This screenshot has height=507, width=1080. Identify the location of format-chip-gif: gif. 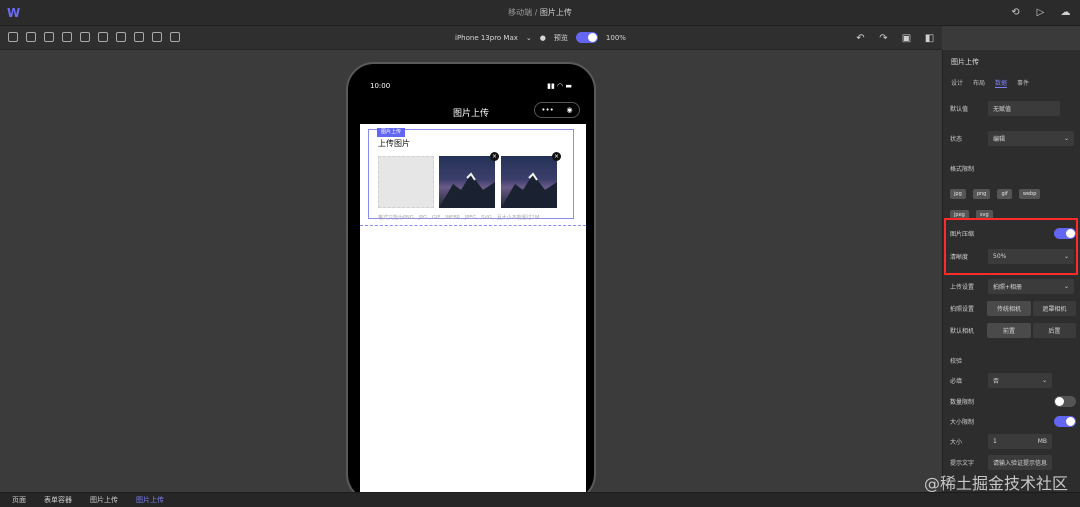
(1004, 194).